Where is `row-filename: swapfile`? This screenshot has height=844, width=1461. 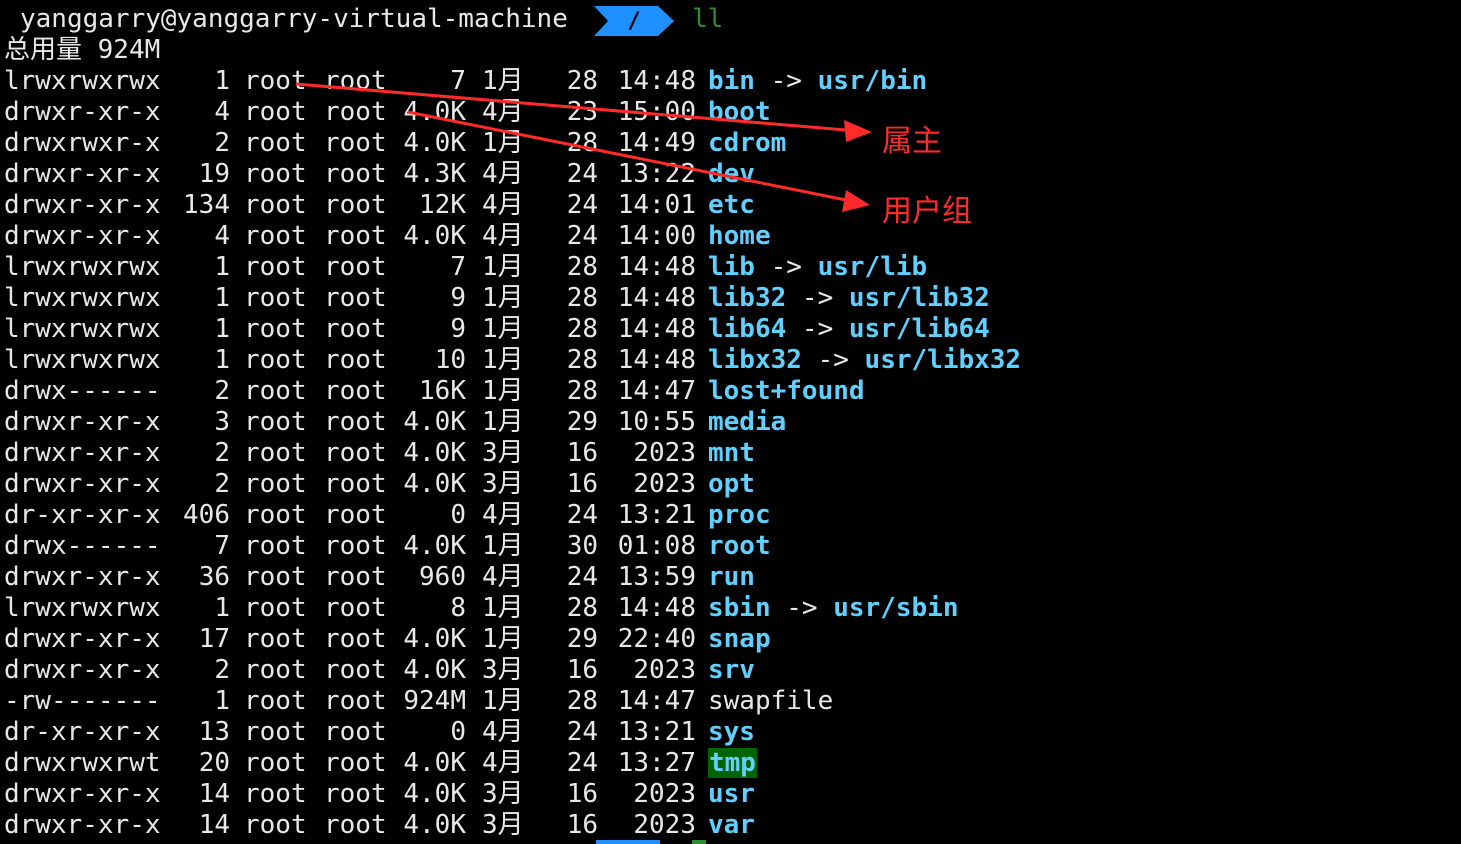
row-filename: swapfile is located at coordinates (770, 701).